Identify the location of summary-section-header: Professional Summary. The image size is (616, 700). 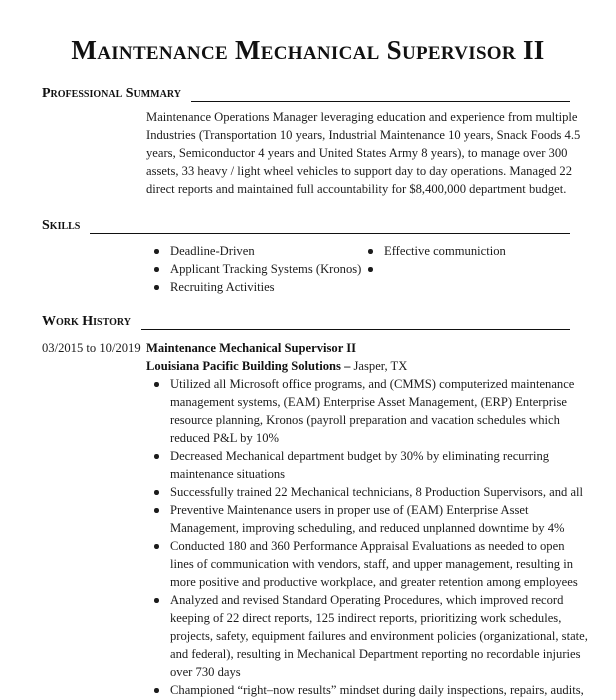
(306, 94).